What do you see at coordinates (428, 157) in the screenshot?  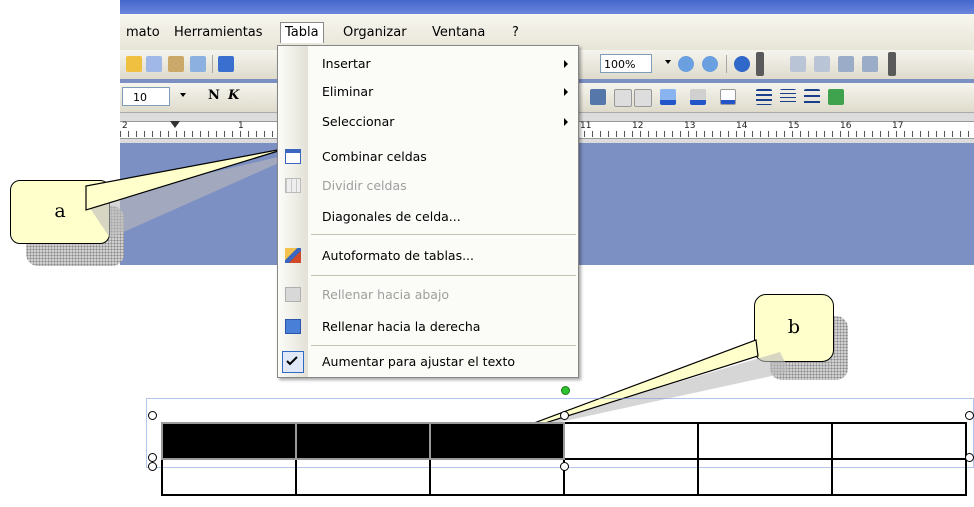 I see `menu-item-combinar-celdas: Combinar celdas` at bounding box center [428, 157].